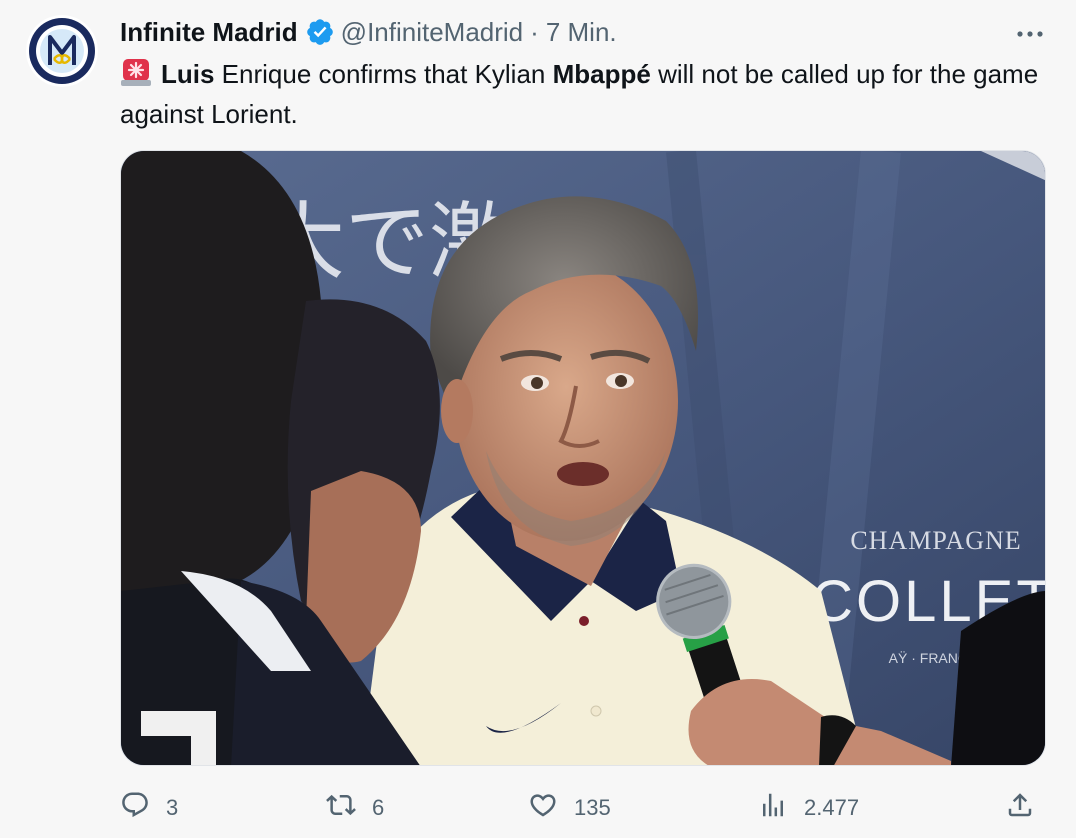  What do you see at coordinates (601, 74) in the screenshot?
I see `text-bold-mbappe: Mbappé` at bounding box center [601, 74].